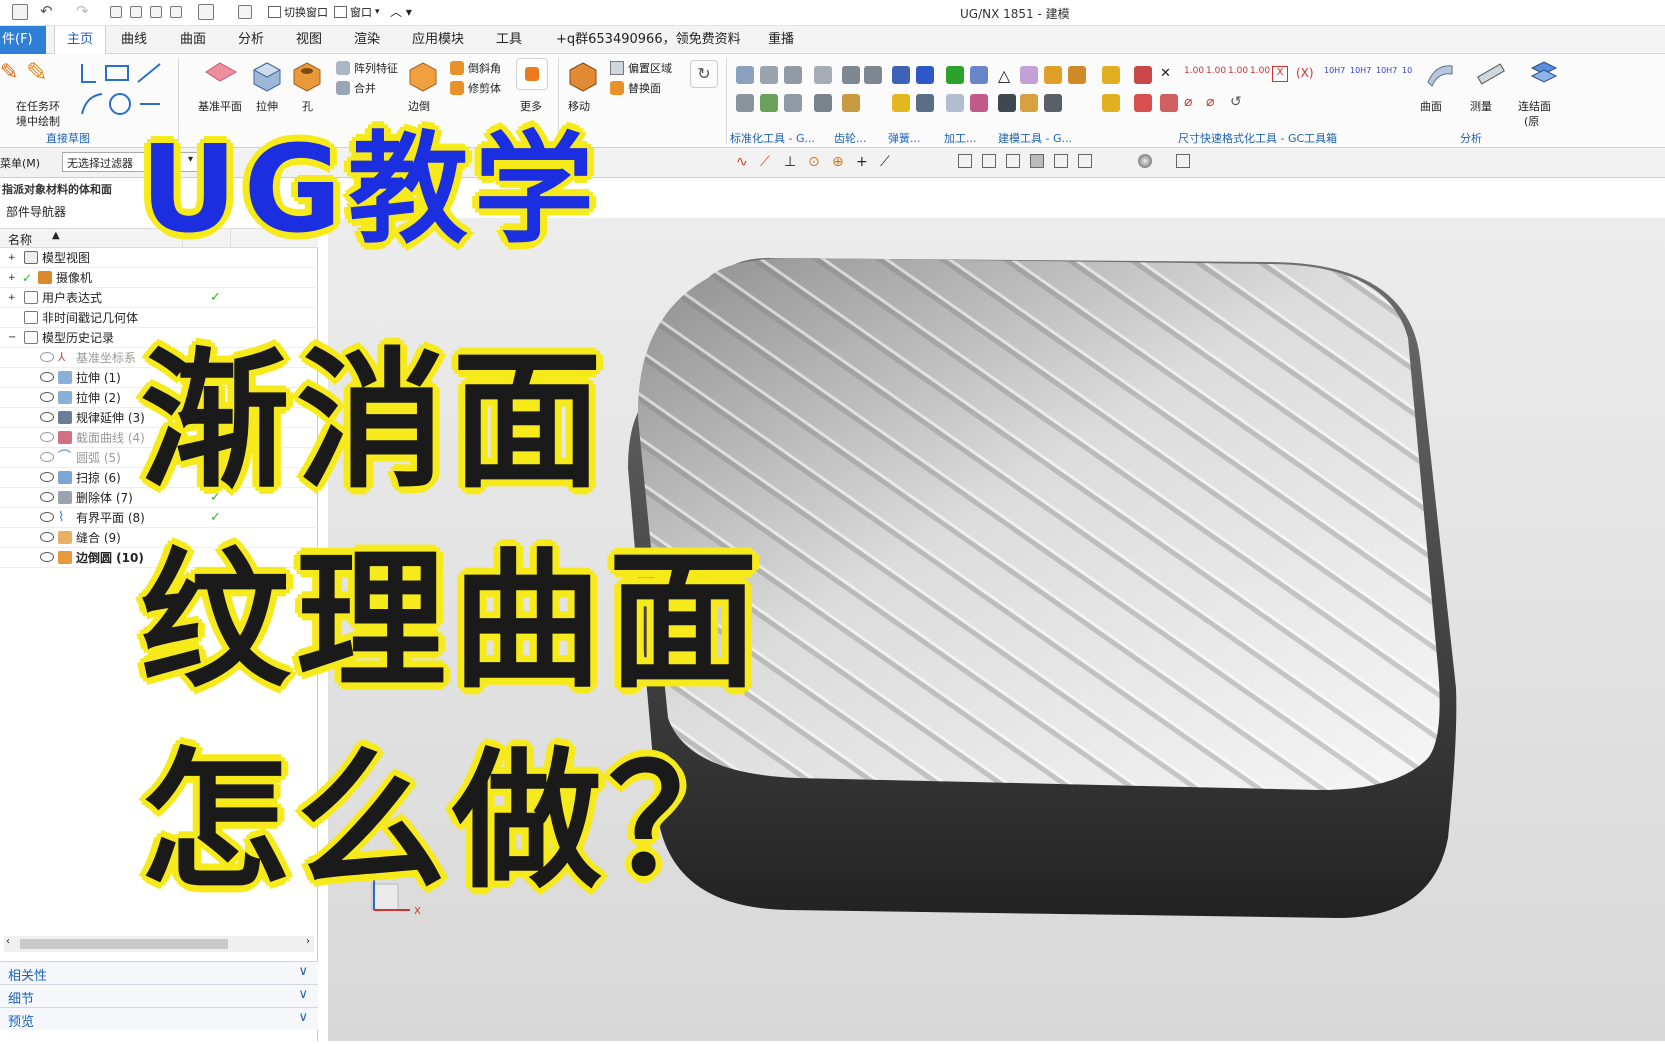 The height and width of the screenshot is (1044, 1665). What do you see at coordinates (1236, 102) in the screenshot?
I see `rotate-icon: ↺` at bounding box center [1236, 102].